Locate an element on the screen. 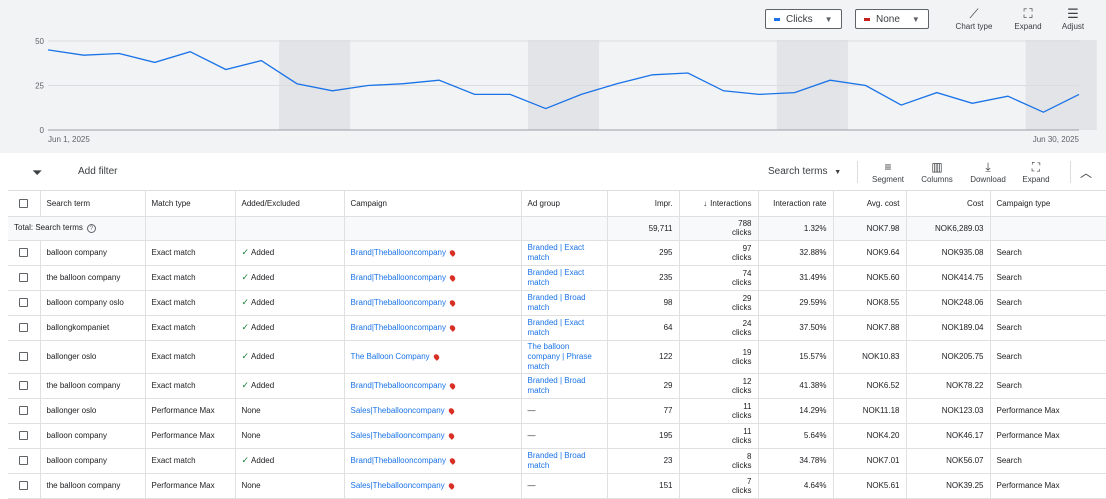  total-cost: NOK6,289.03 is located at coordinates (948, 228).